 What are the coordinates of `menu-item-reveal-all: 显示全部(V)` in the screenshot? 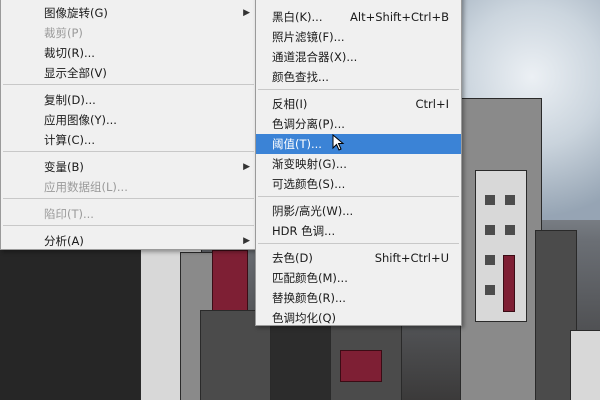 It's located at (128, 73).